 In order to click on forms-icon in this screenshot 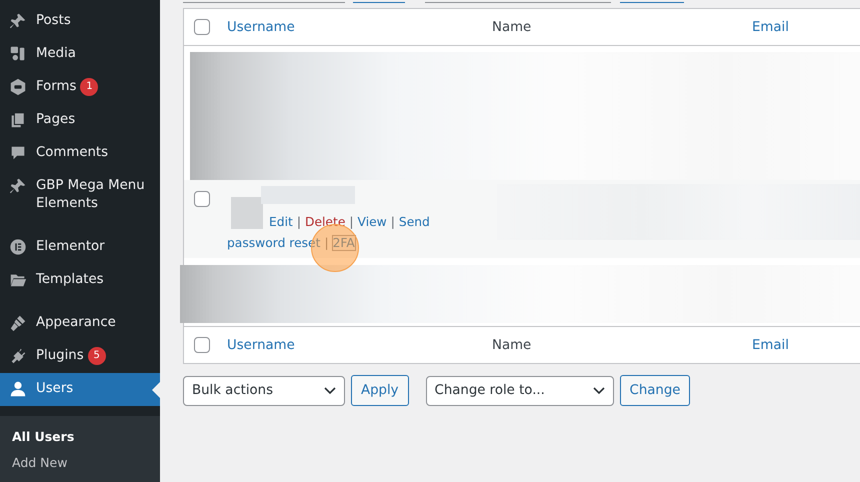, I will do `click(18, 87)`.